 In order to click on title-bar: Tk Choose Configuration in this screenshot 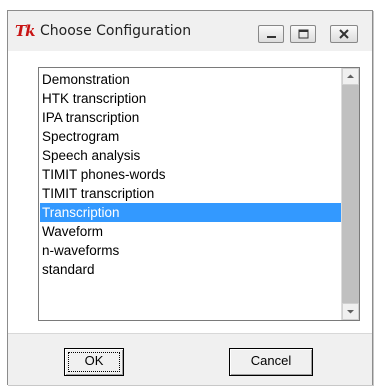, I will do `click(190, 31)`.